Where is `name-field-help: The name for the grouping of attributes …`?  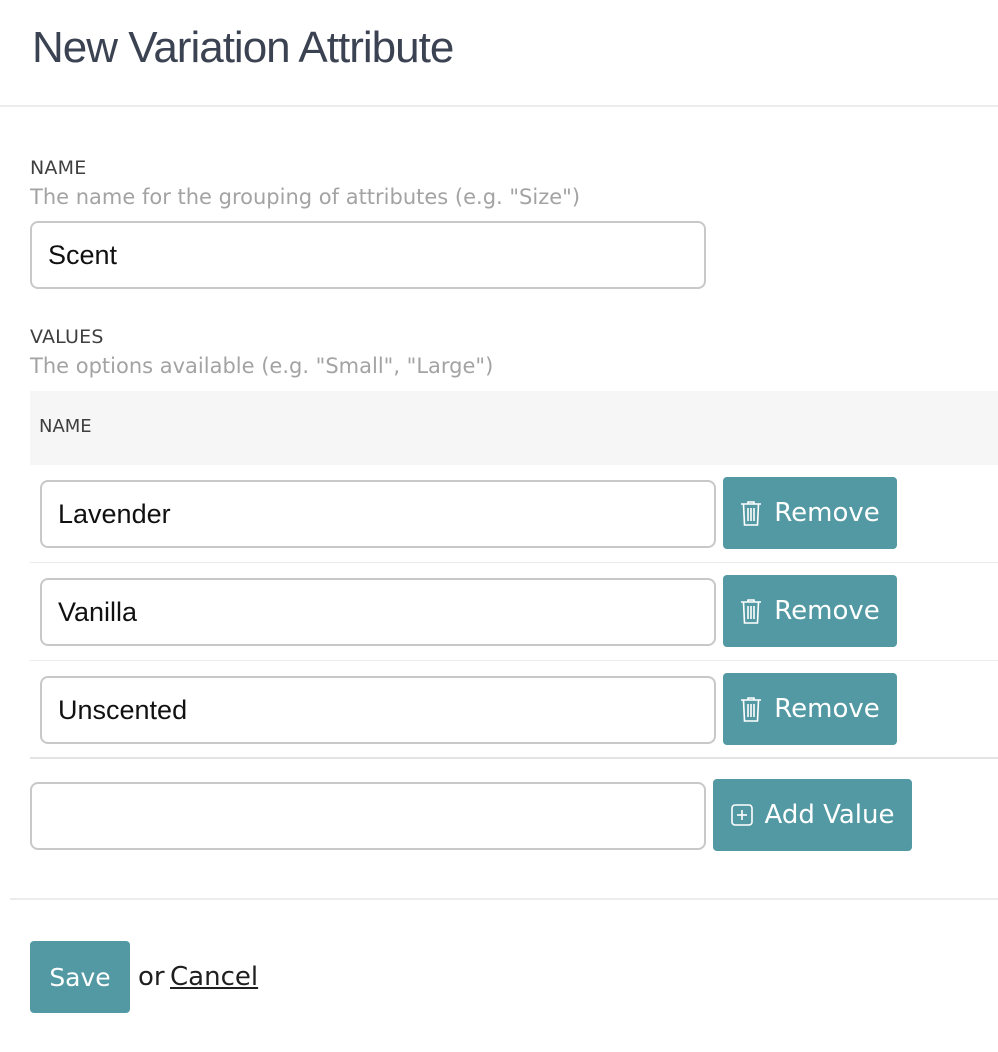 name-field-help: The name for the grouping of attributes … is located at coordinates (305, 197).